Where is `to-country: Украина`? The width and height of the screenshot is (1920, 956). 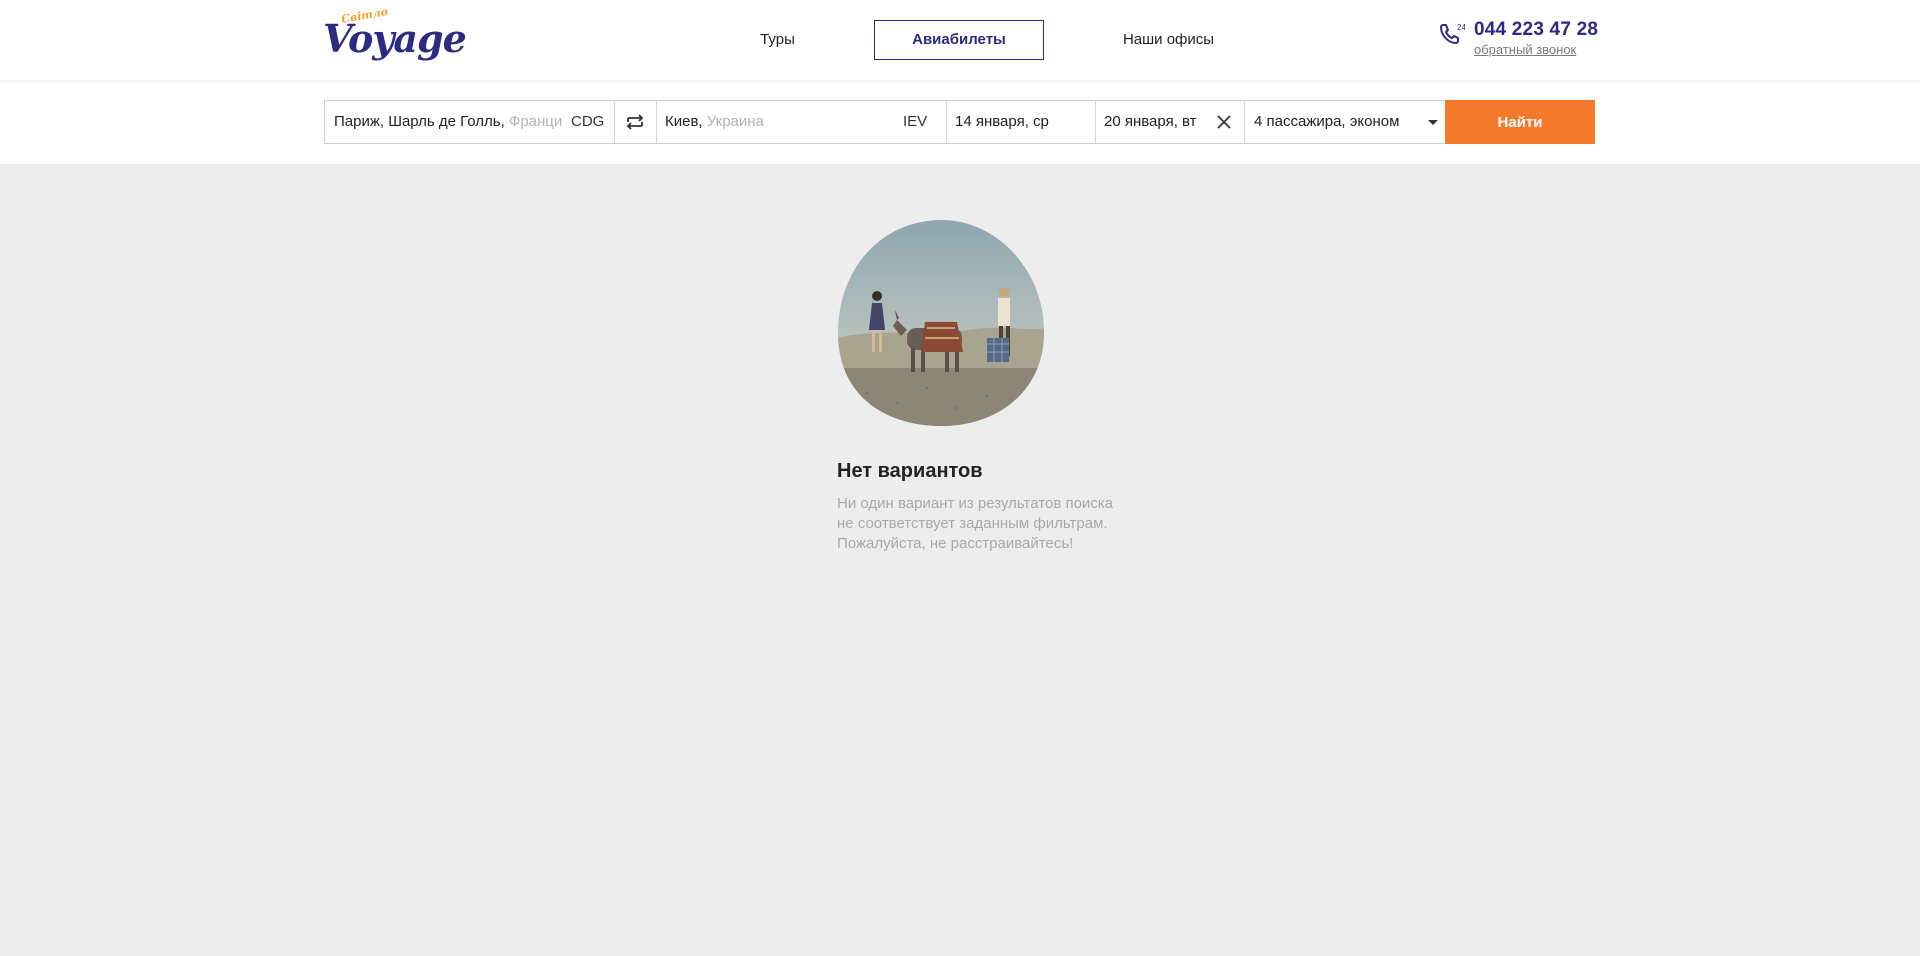
to-country: Украина is located at coordinates (735, 121).